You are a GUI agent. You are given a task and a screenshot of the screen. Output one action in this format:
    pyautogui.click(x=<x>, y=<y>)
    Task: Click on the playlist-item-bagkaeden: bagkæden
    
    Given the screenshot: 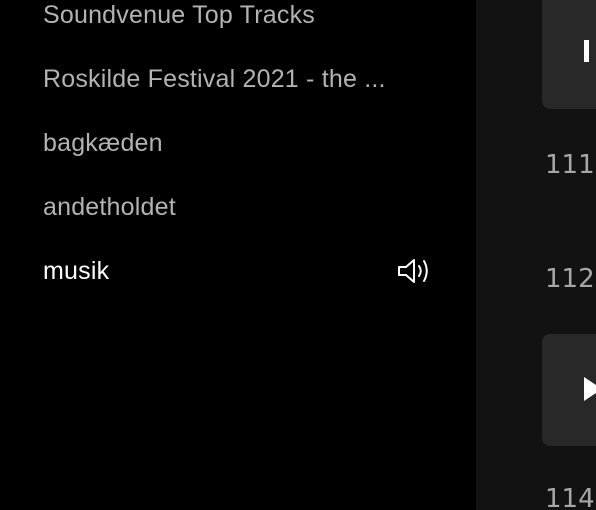 What is the action you would take?
    pyautogui.click(x=243, y=143)
    